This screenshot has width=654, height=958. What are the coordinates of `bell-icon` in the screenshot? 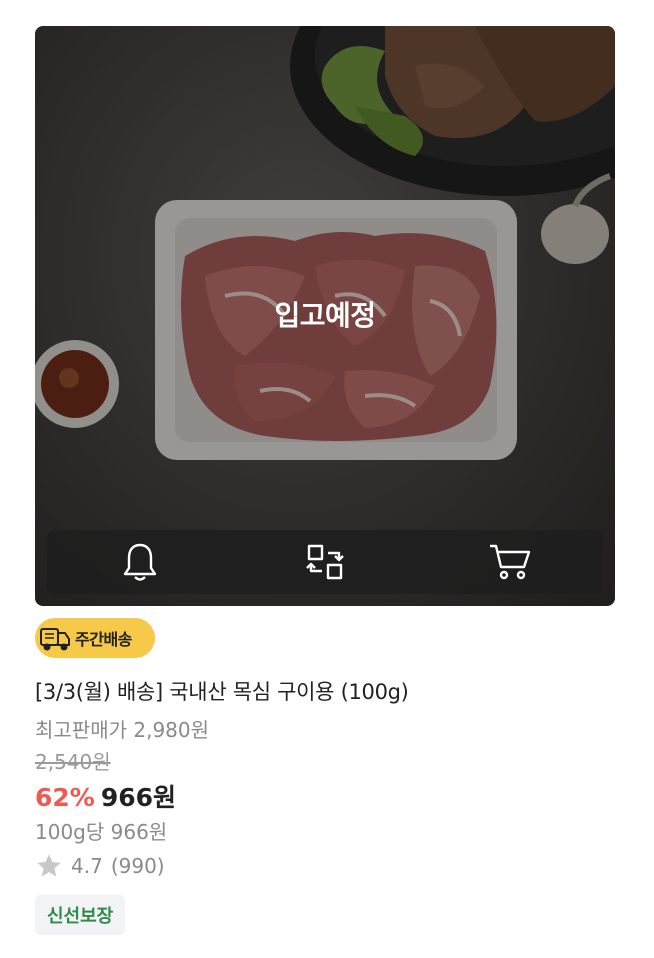 It's located at (139, 562).